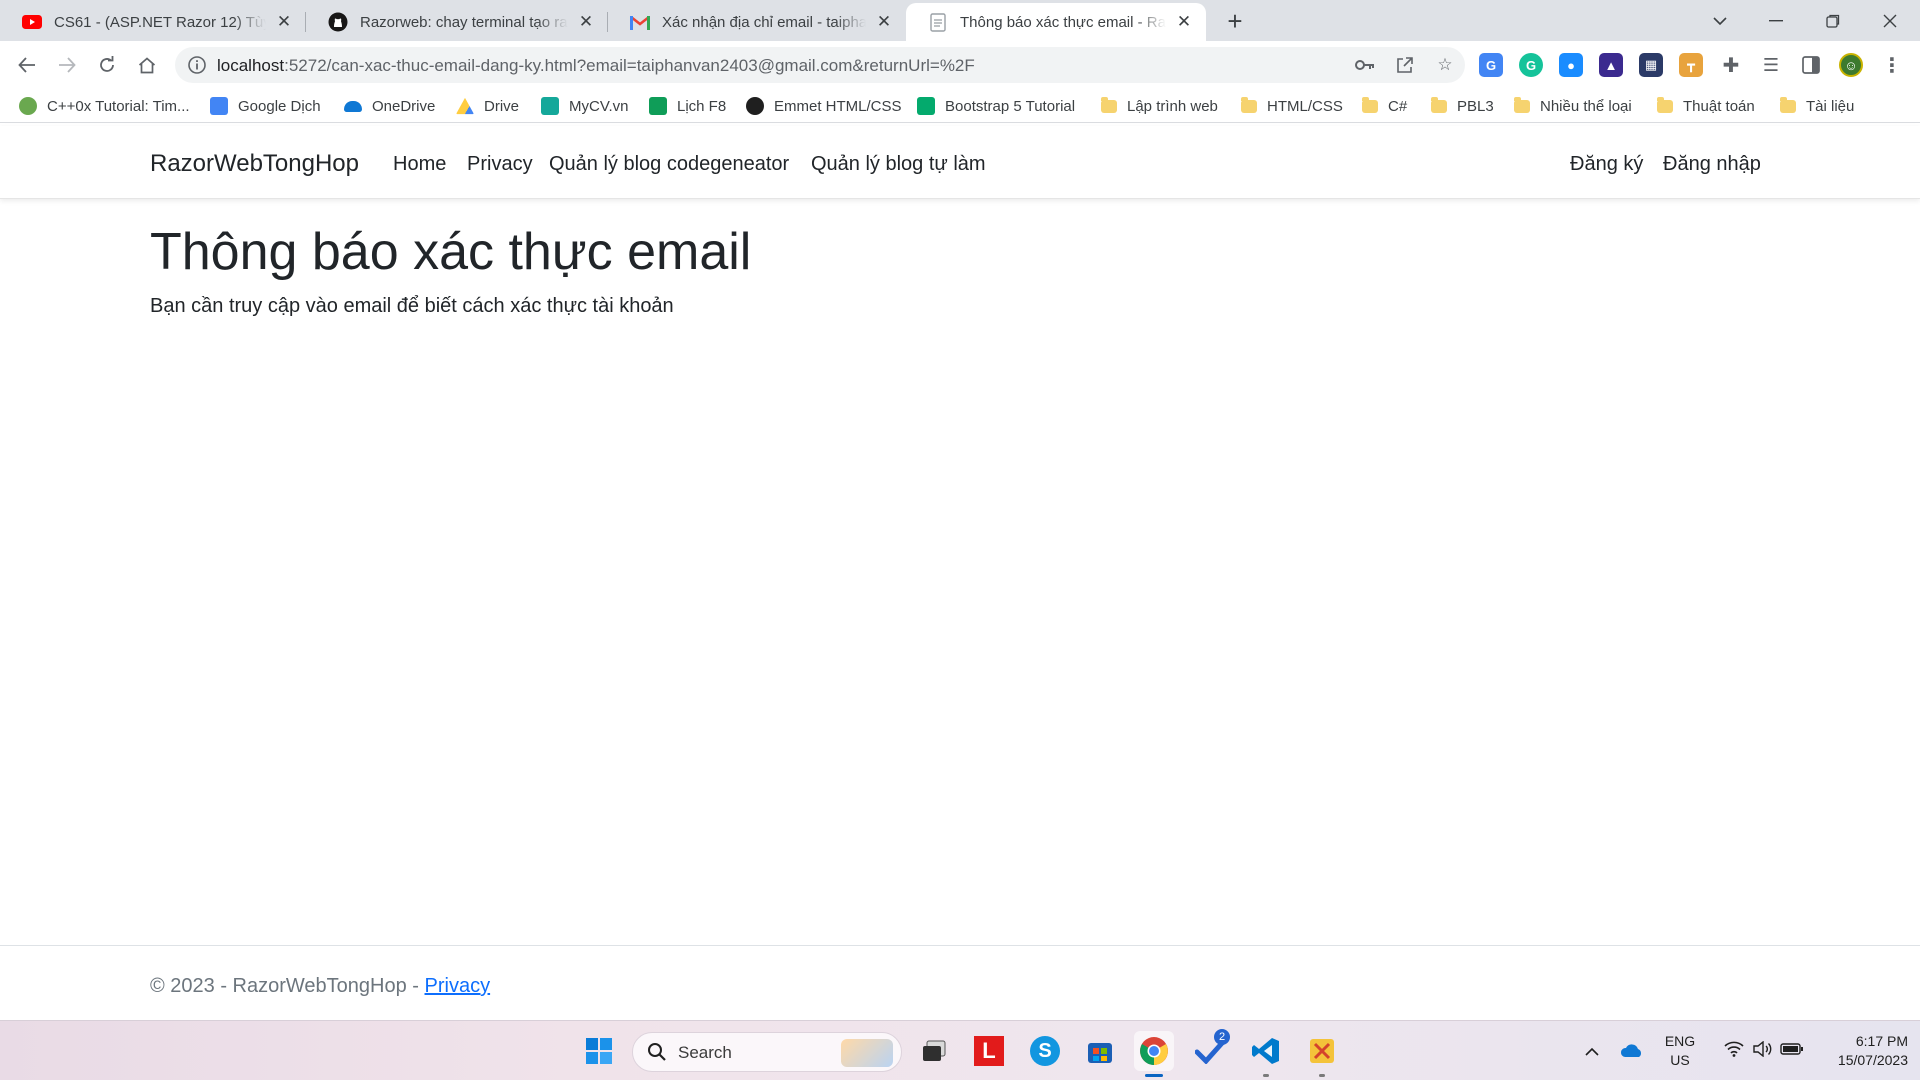 This screenshot has width=1920, height=1080. I want to click on side-panel-icon, so click(1811, 65).